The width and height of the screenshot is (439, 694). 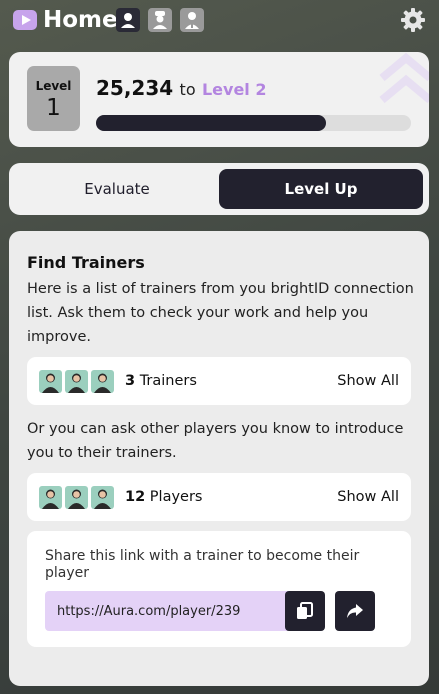 I want to click on copy-icon, so click(x=305, y=610).